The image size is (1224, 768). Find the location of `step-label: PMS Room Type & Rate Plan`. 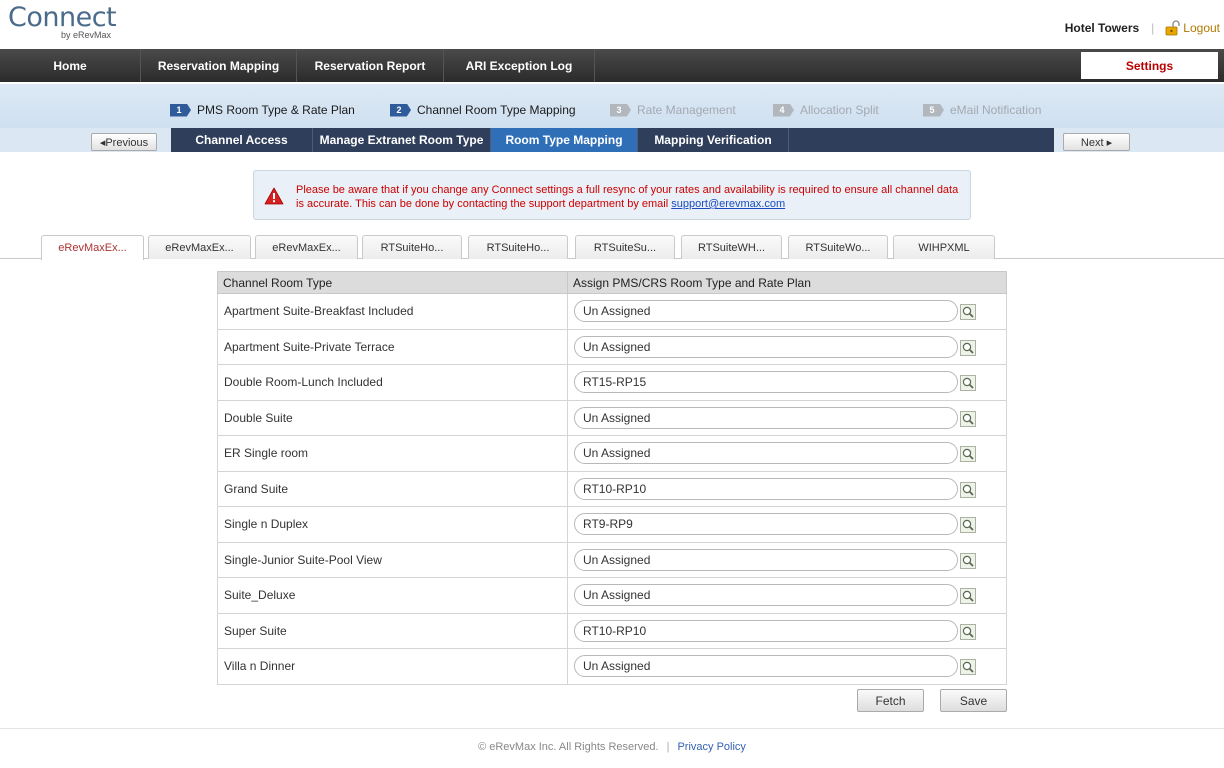

step-label: PMS Room Type & Rate Plan is located at coordinates (276, 110).